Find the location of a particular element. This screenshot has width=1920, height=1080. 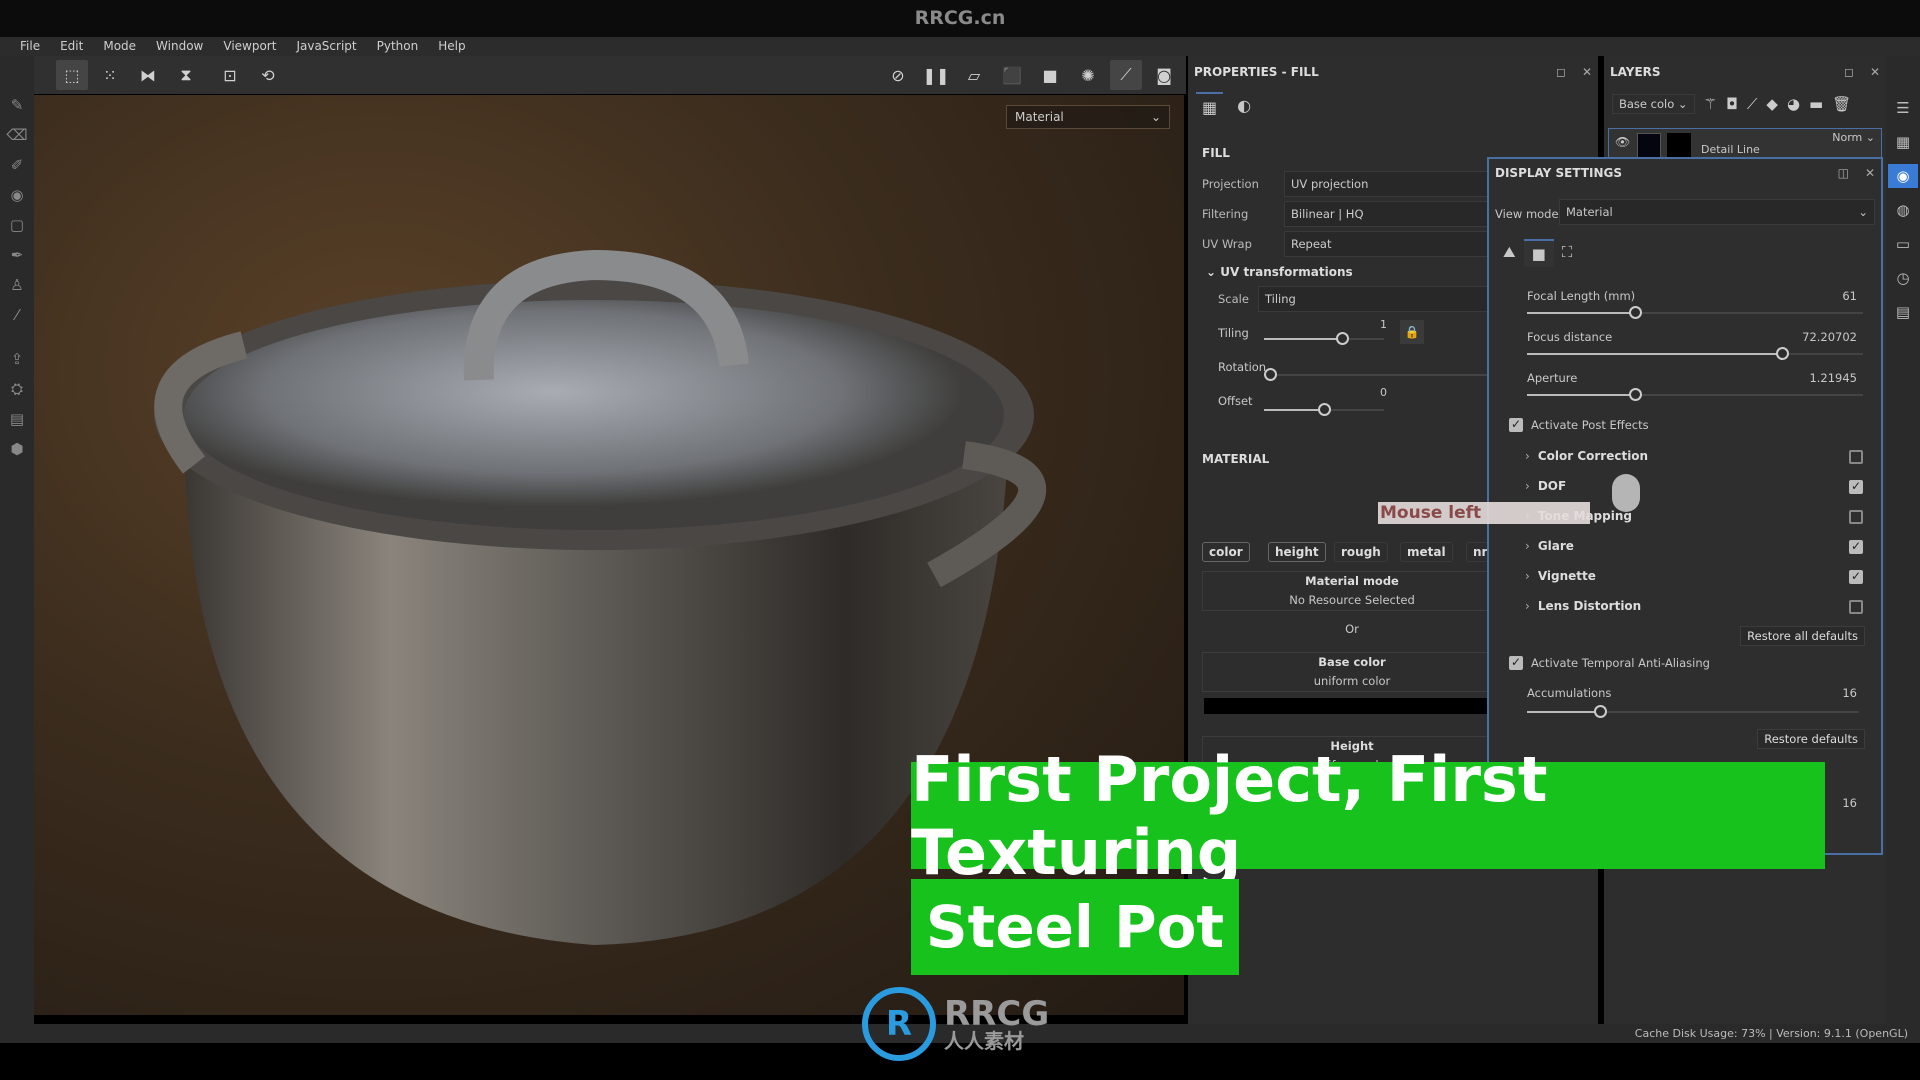

trash-icon: 🗑 is located at coordinates (1841, 104).